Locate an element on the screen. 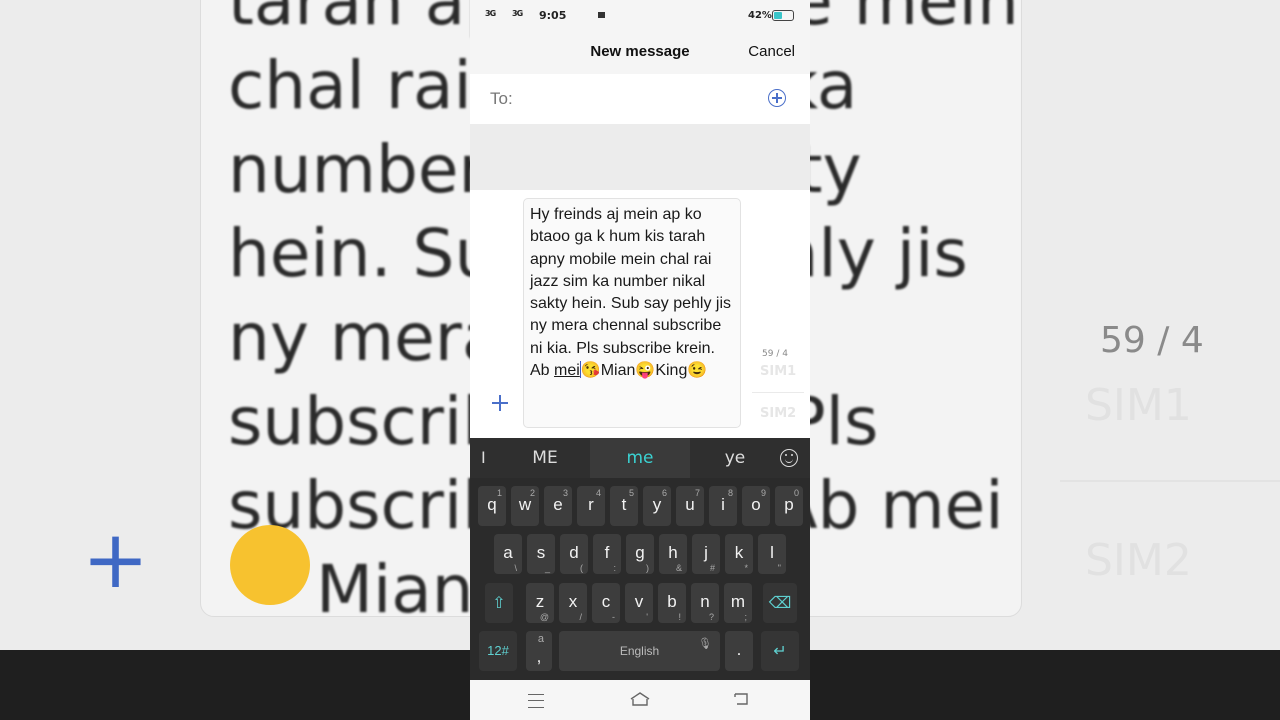 The height and width of the screenshot is (720, 1280). symbols-label: 12# is located at coordinates (498, 650).